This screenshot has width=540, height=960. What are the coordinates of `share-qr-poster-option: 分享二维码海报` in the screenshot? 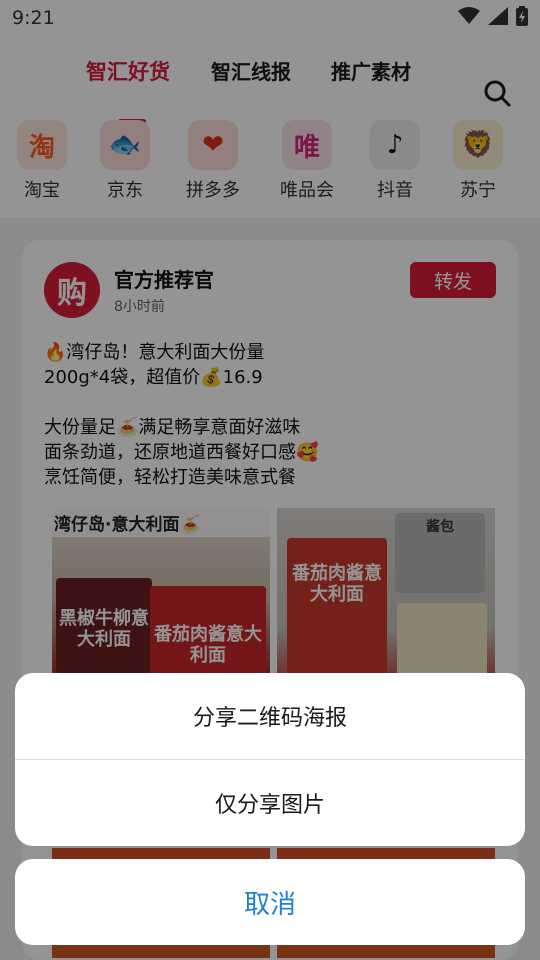 It's located at (270, 716).